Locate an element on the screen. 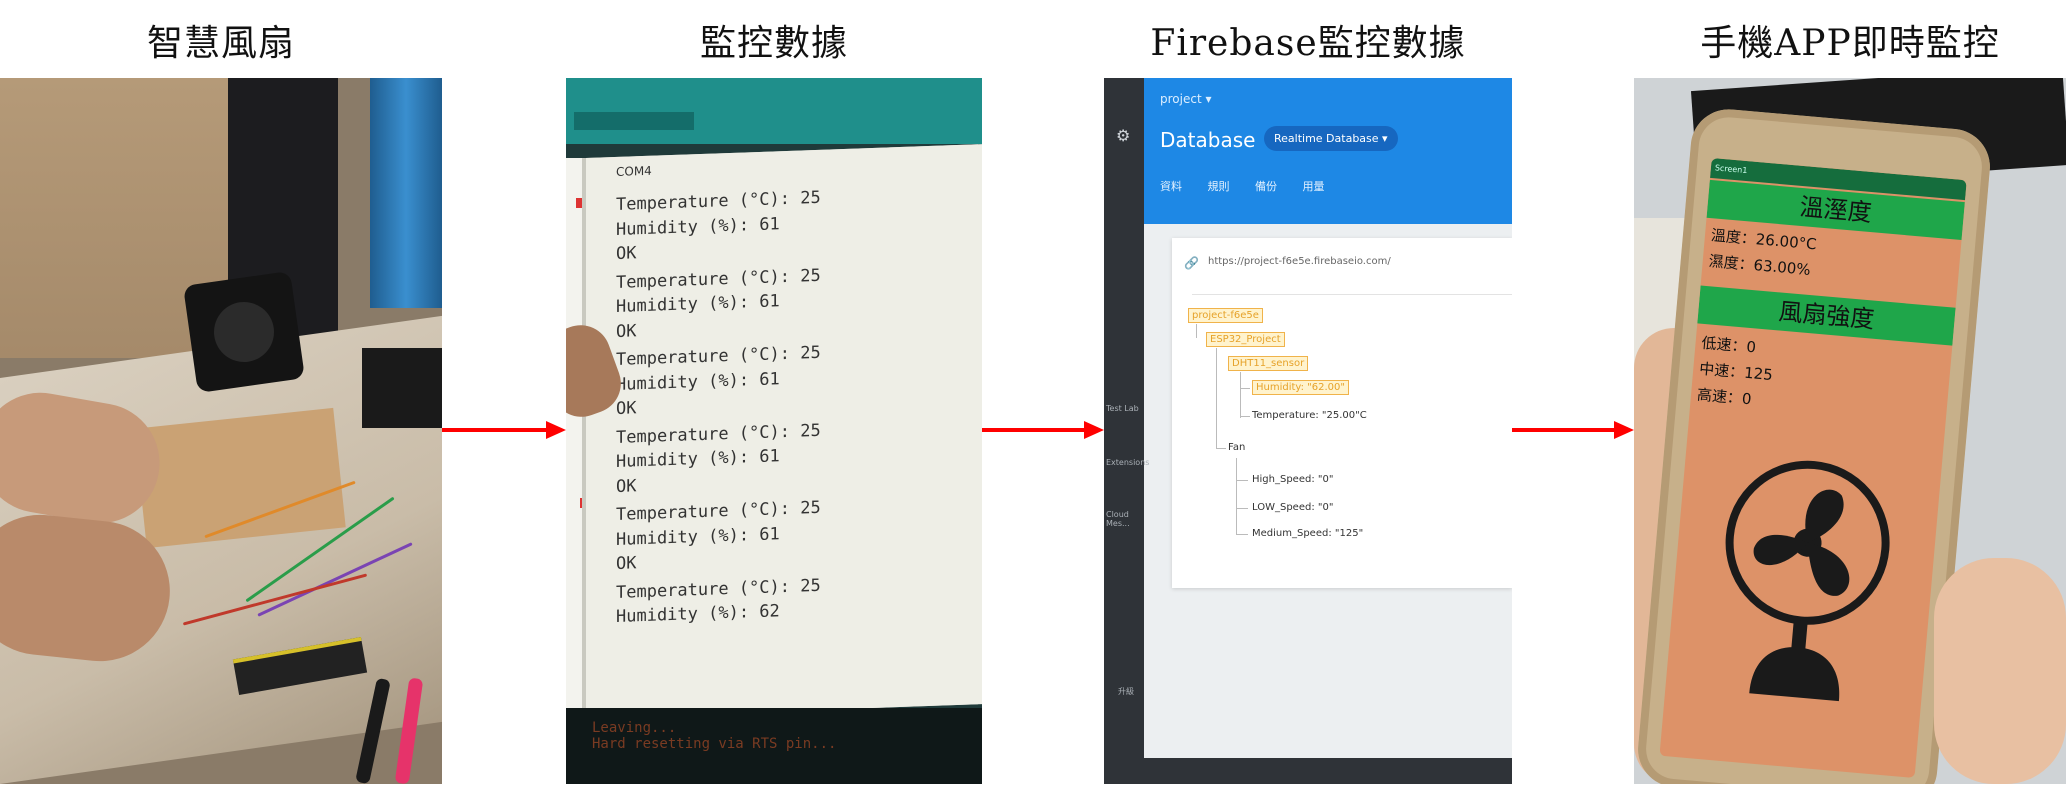  tab-rules: 規則 is located at coordinates (1219, 186).